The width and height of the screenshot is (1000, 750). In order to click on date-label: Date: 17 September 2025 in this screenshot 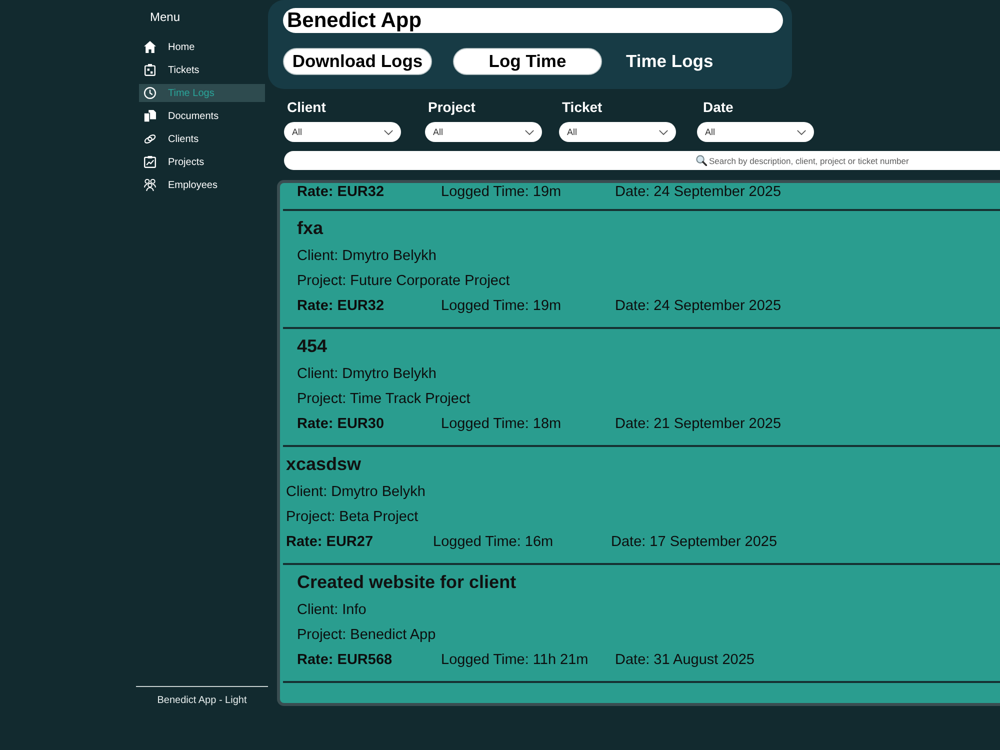, I will do `click(694, 542)`.